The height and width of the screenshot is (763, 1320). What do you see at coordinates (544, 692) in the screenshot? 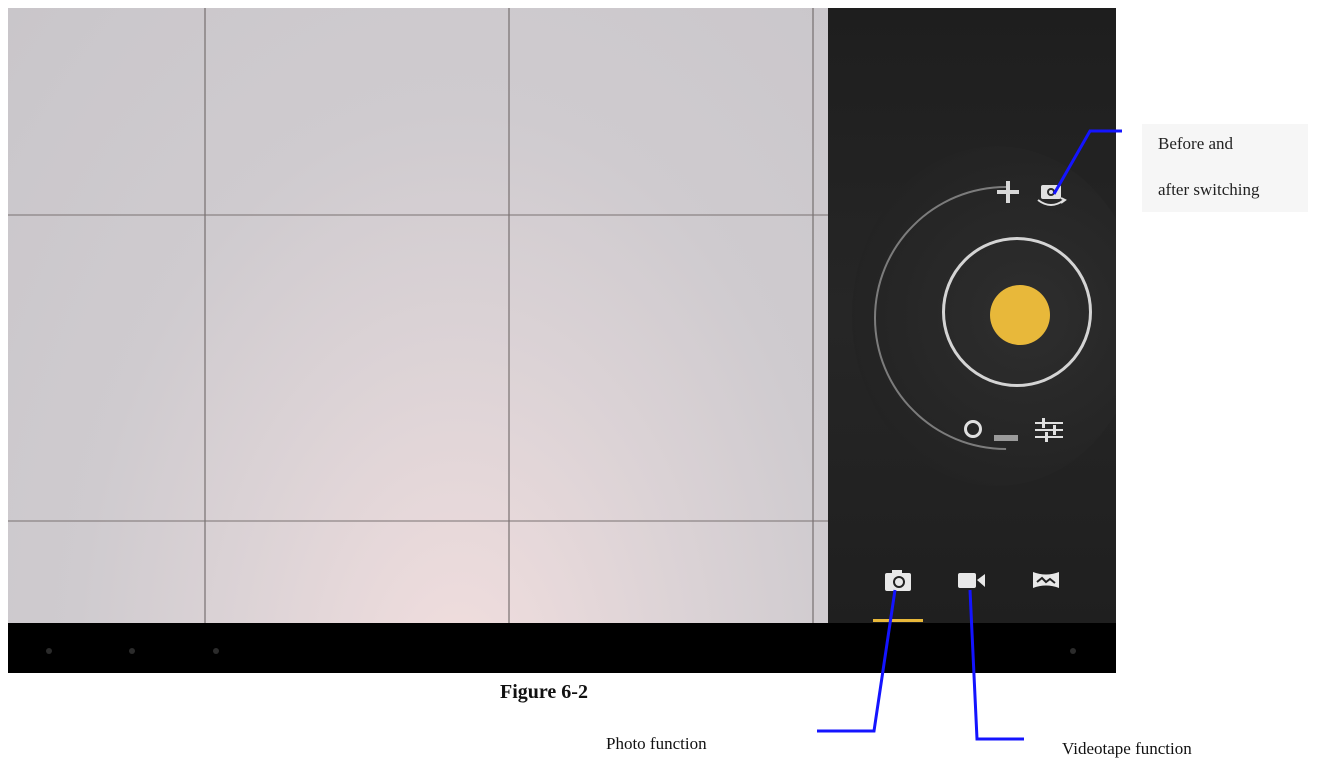
I see `figure-caption: Figure 6-2` at bounding box center [544, 692].